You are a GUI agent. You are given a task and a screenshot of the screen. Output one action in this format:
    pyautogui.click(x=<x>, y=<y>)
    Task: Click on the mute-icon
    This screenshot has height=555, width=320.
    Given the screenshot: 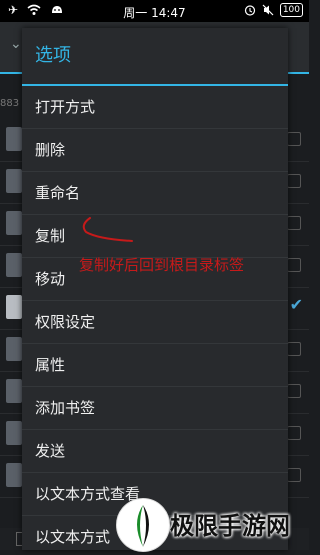 What is the action you would take?
    pyautogui.click(x=268, y=10)
    